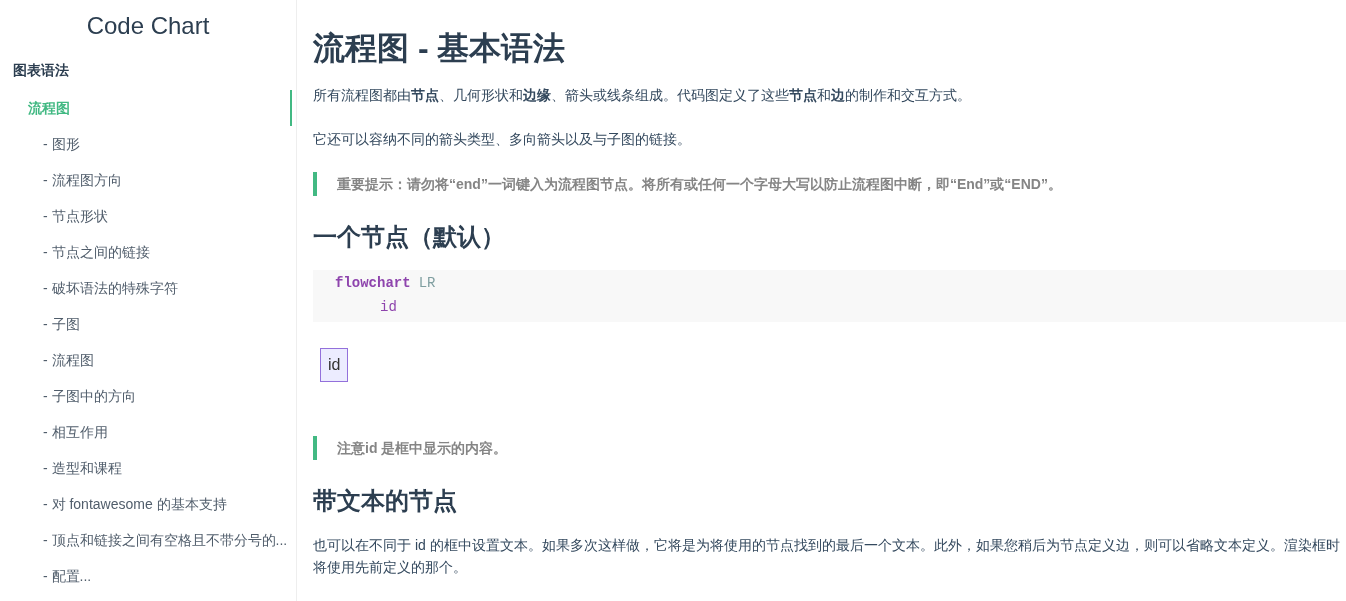  Describe the element at coordinates (334, 365) in the screenshot. I see `flowchart-node: id` at that location.